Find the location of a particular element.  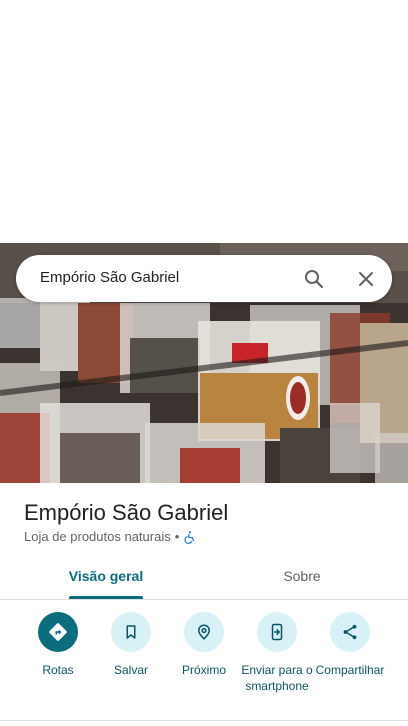

bookmark-icon is located at coordinates (131, 632).